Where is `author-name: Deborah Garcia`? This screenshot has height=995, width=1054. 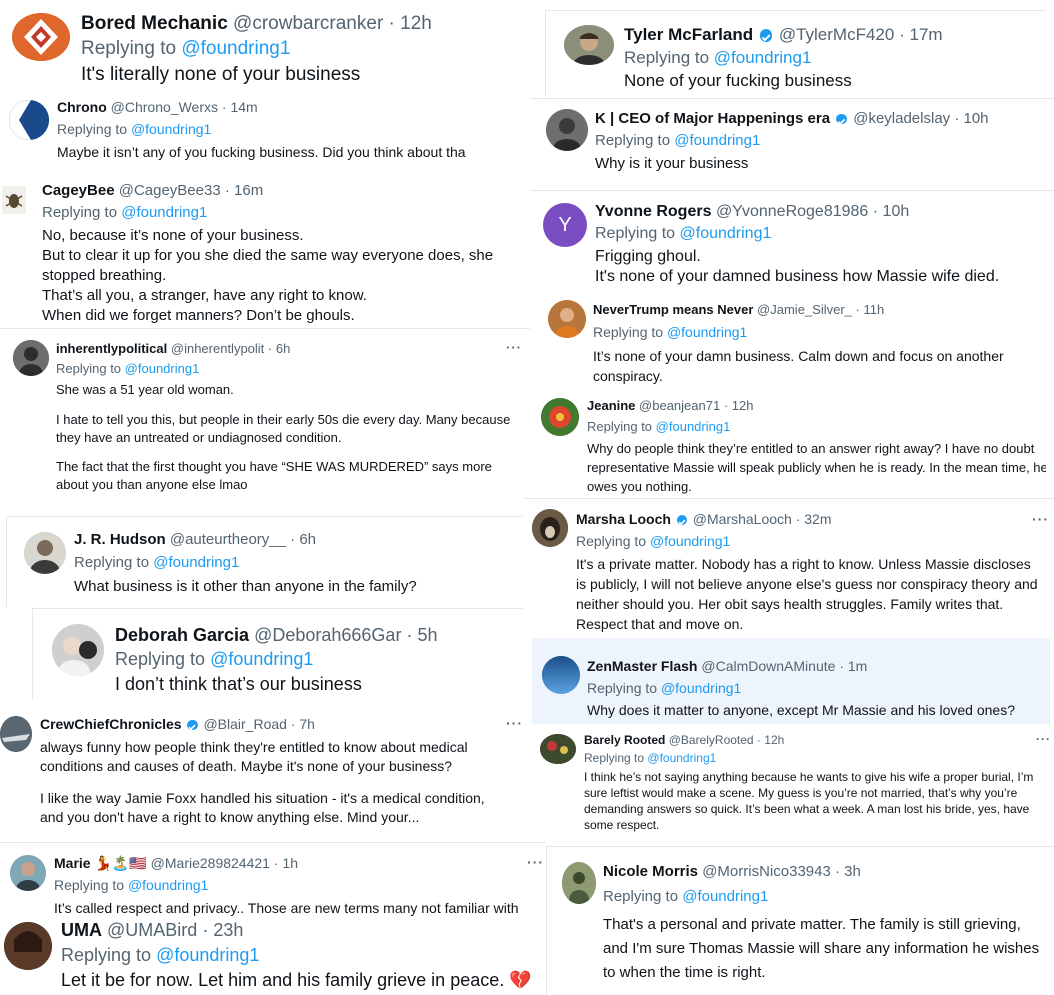 author-name: Deborah Garcia is located at coordinates (182, 635).